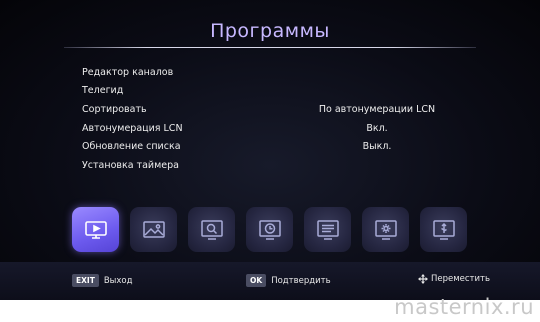 The image size is (540, 322). I want to click on menu-item-lcn: Автонумерация LCN Вкл., so click(277, 128).